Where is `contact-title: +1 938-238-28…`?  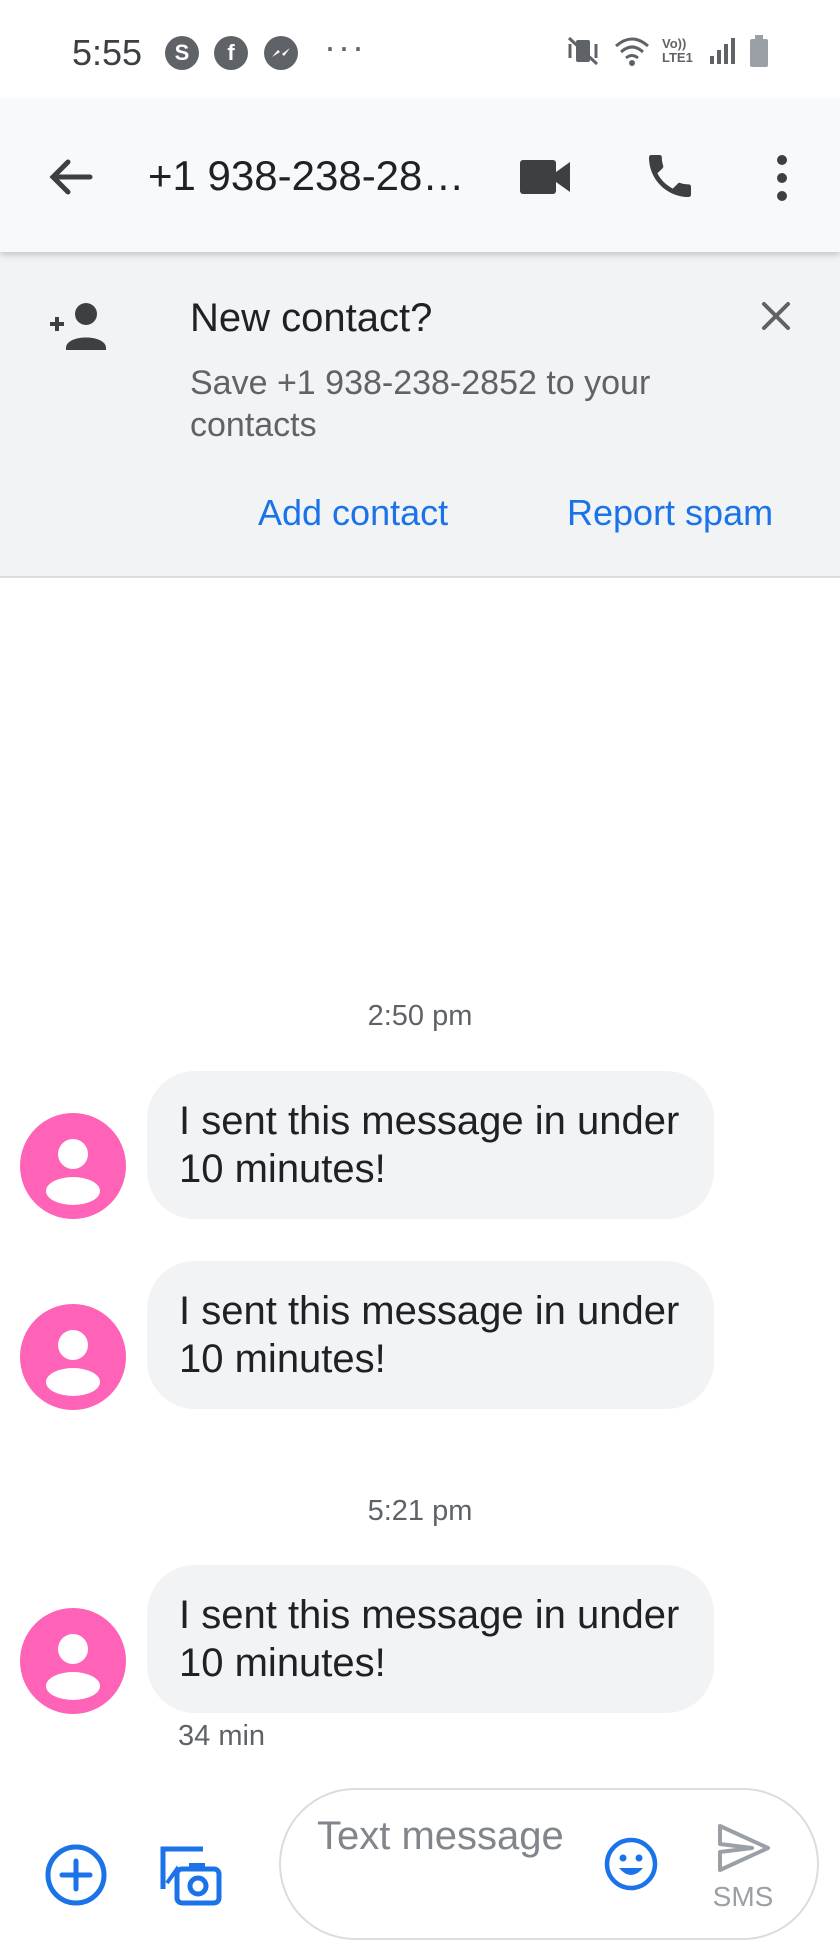 contact-title: +1 938-238-28… is located at coordinates (318, 176).